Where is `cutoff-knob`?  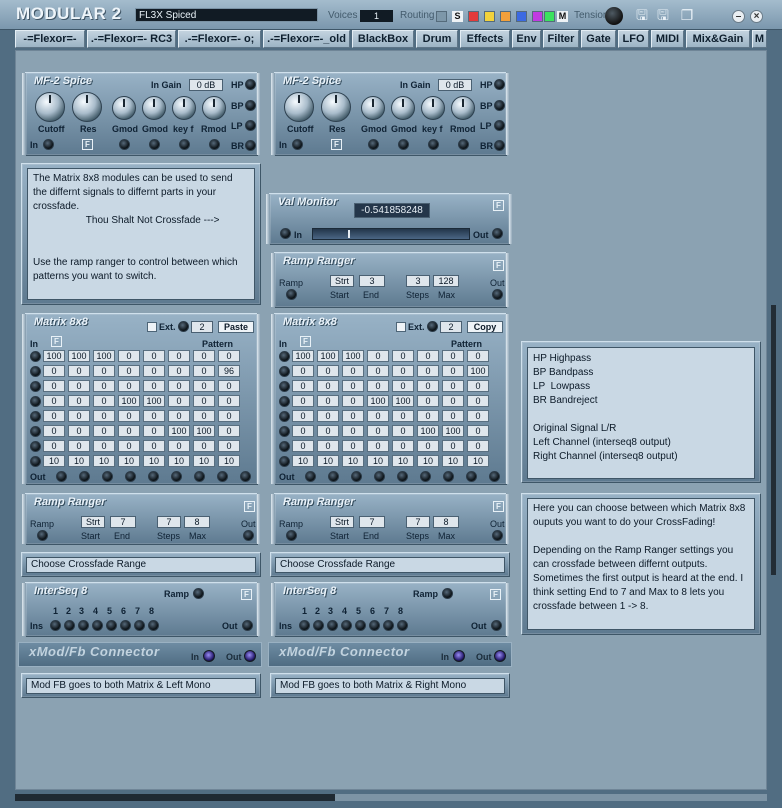
cutoff-knob is located at coordinates (299, 107).